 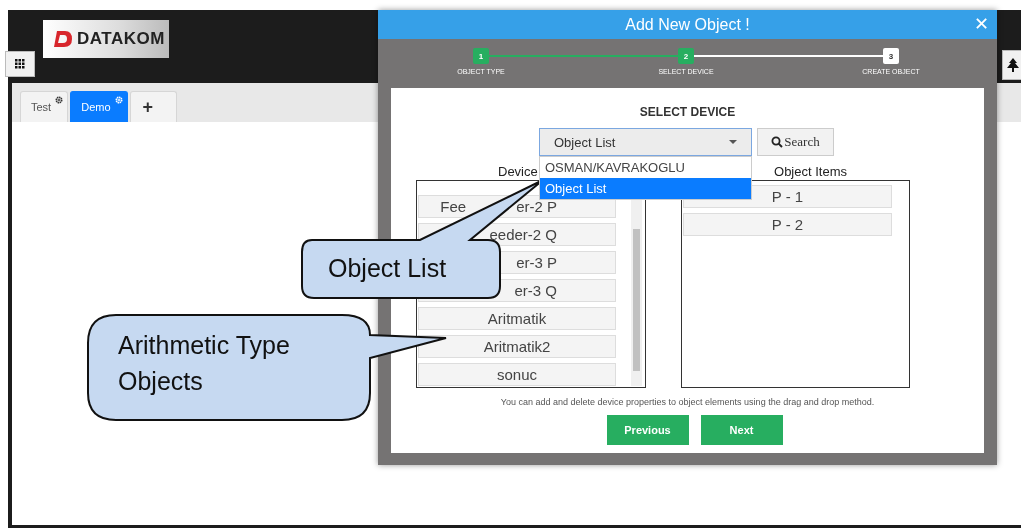 I want to click on step-number: 3, so click(x=891, y=56).